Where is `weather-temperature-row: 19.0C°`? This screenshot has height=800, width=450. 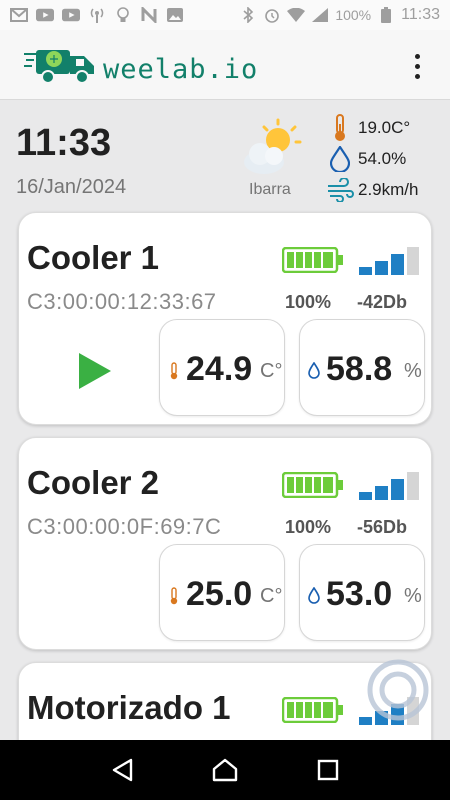 weather-temperature-row: 19.0C° is located at coordinates (368, 128).